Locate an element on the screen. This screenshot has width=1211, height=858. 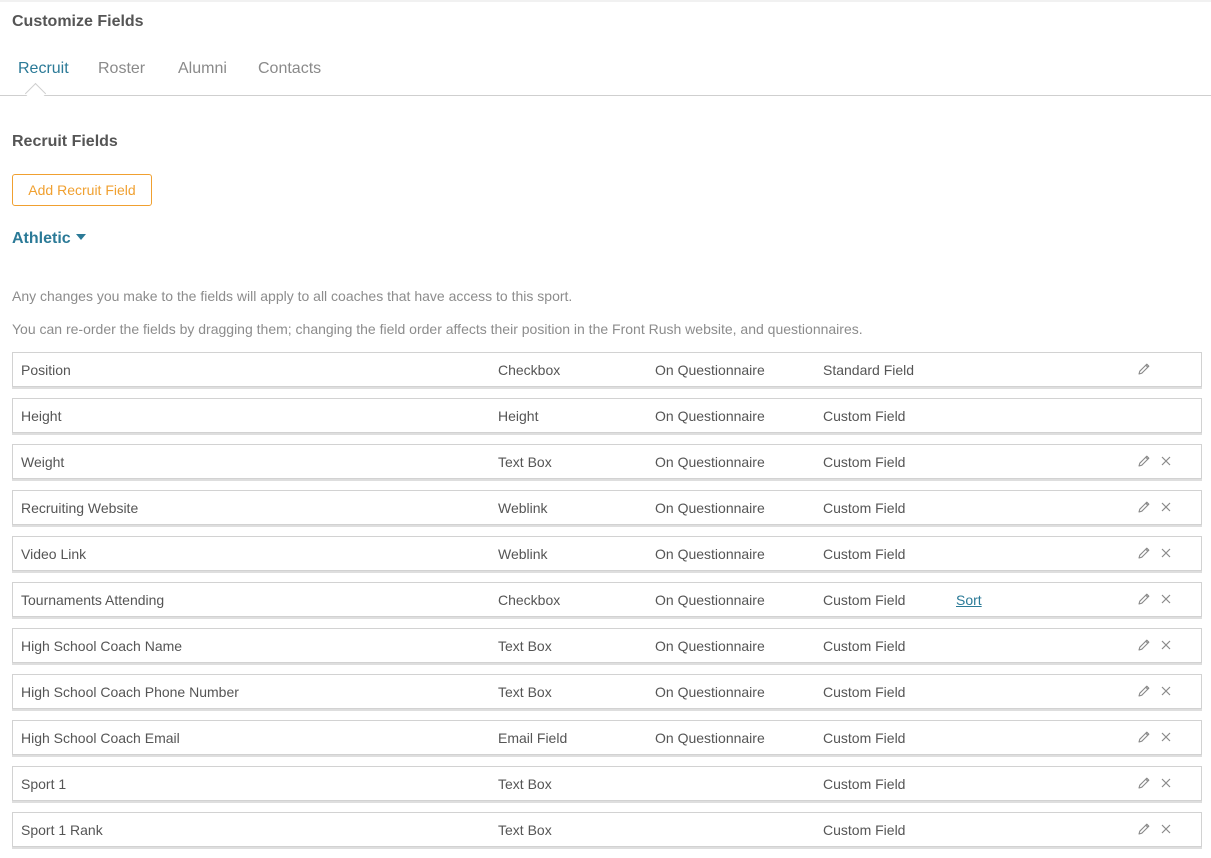
tab-roster: Roster is located at coordinates (121, 69).